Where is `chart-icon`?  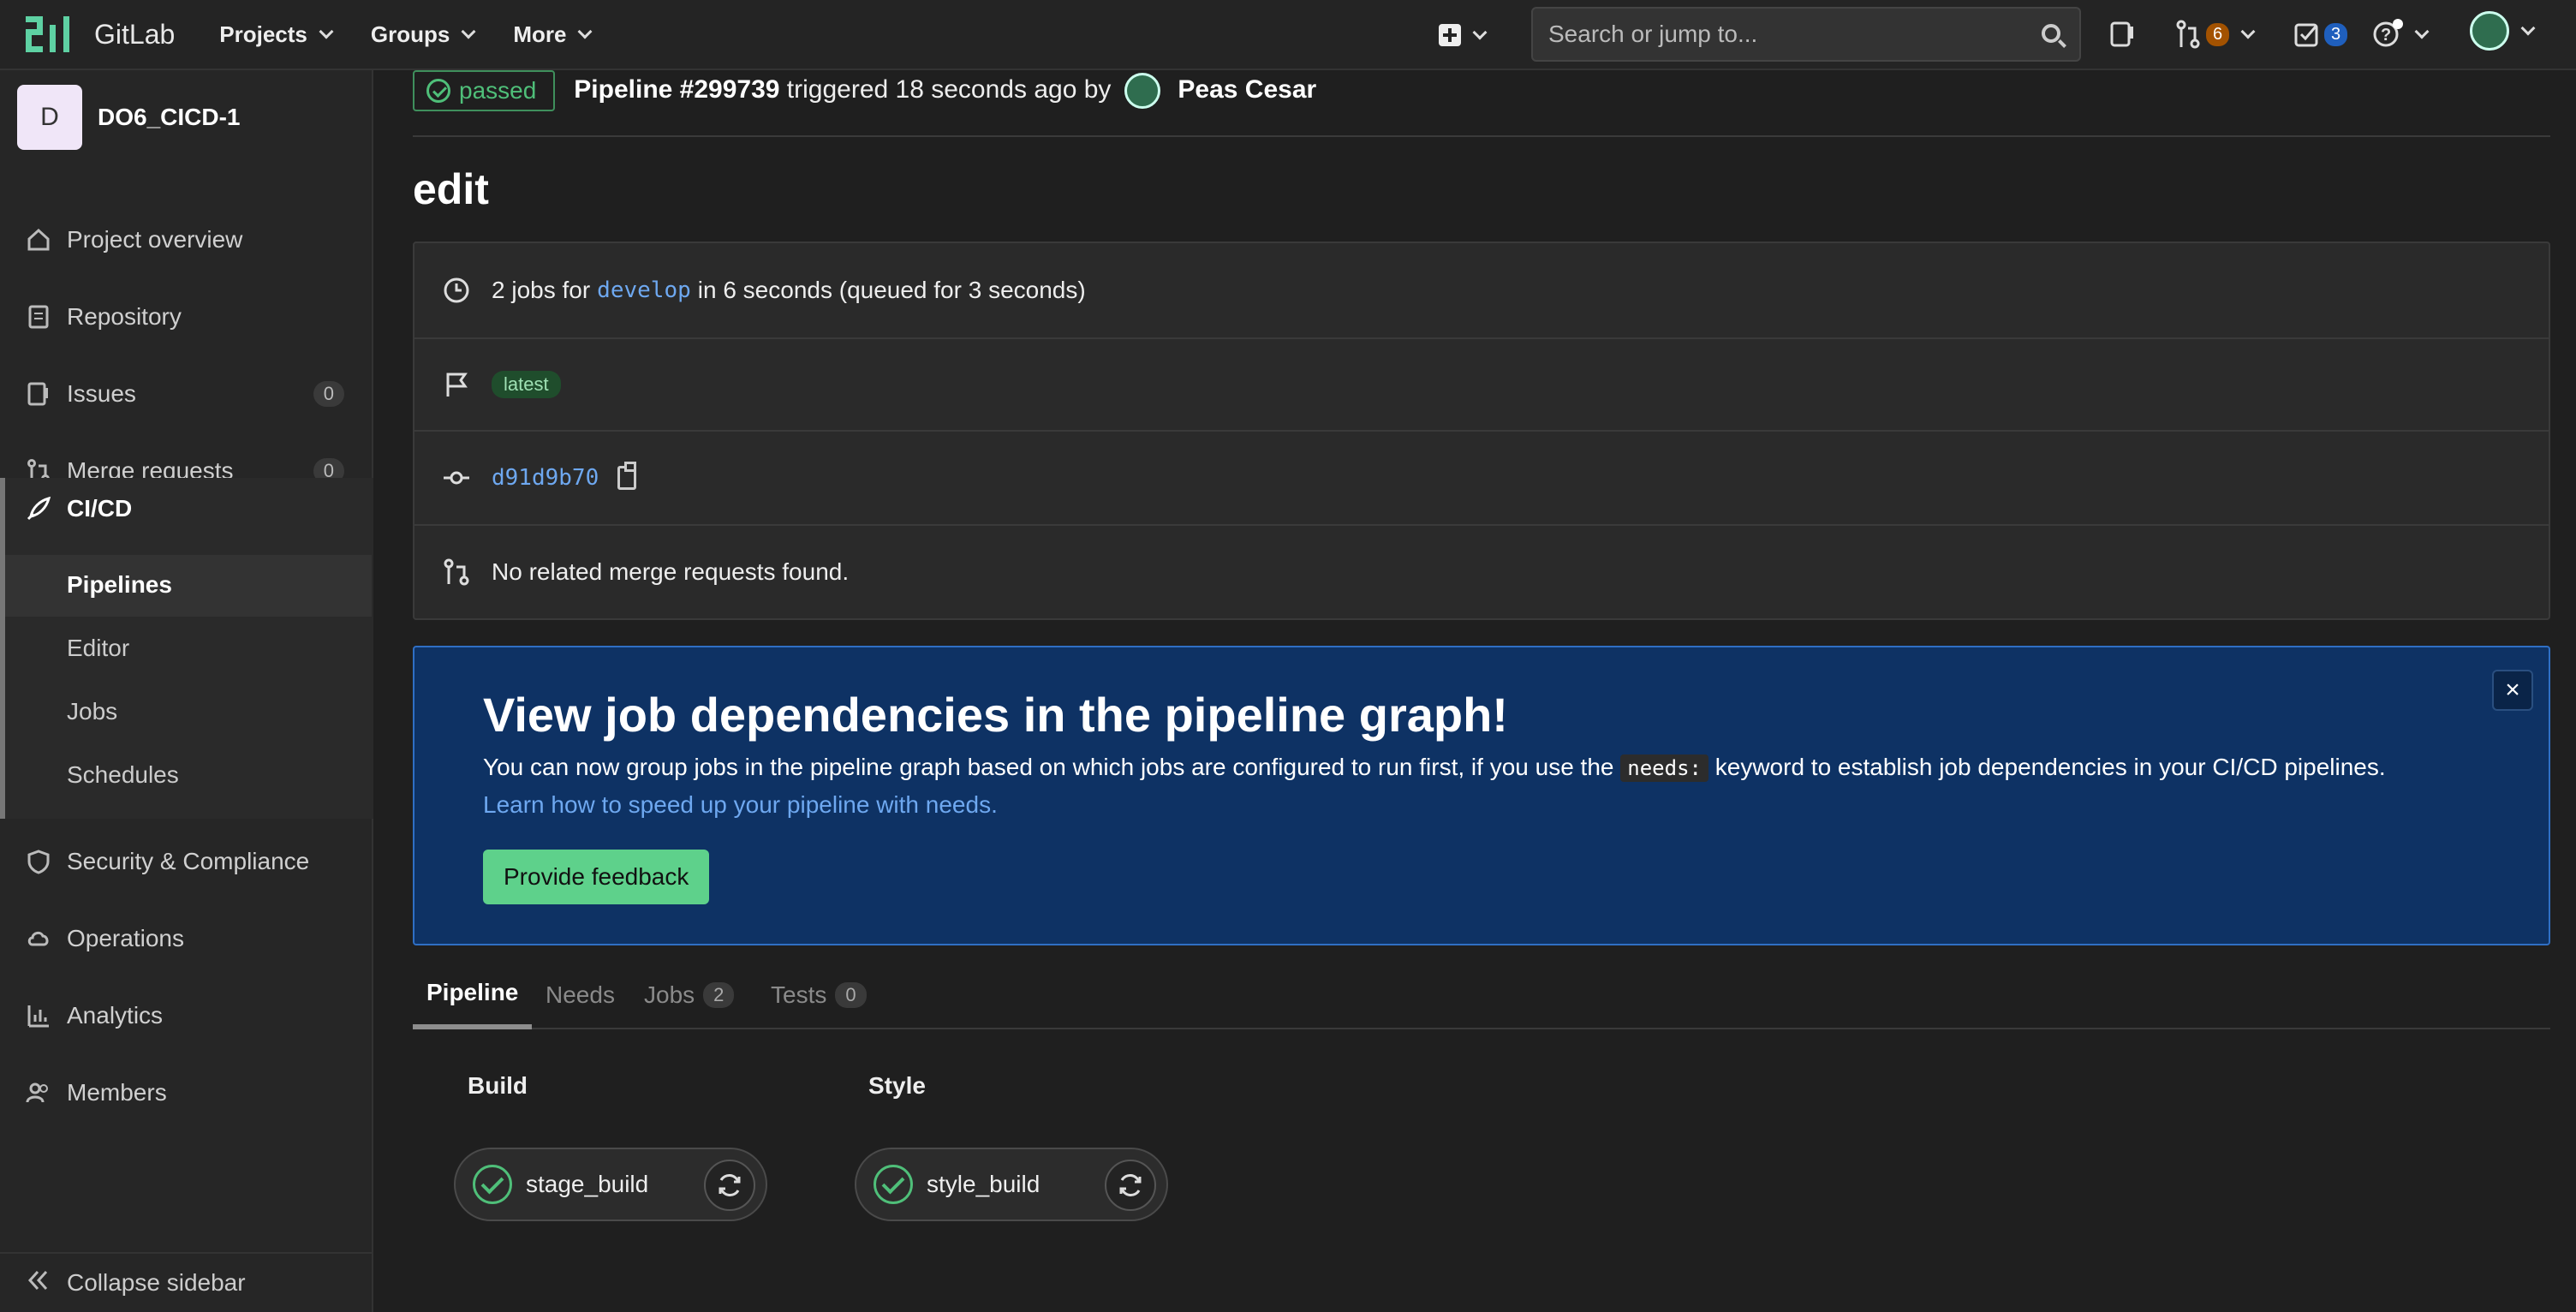 chart-icon is located at coordinates (39, 1016).